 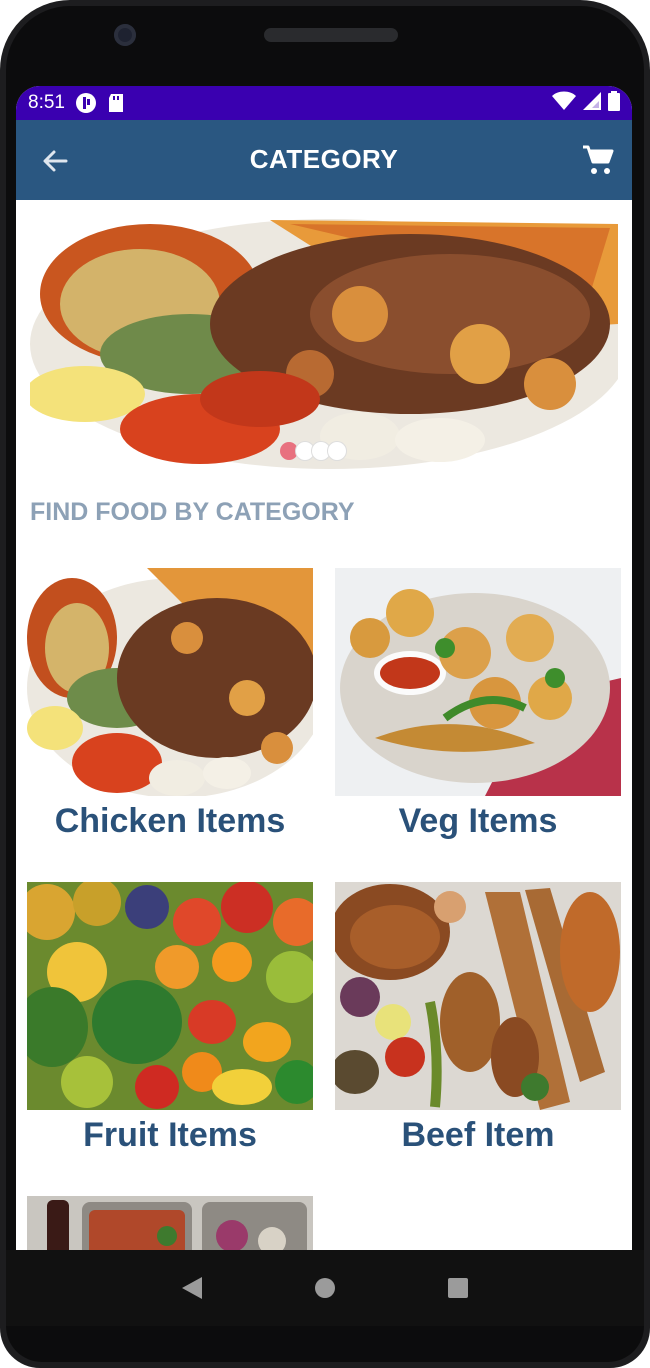 I want to click on nav-recents-icon, so click(x=457, y=1288).